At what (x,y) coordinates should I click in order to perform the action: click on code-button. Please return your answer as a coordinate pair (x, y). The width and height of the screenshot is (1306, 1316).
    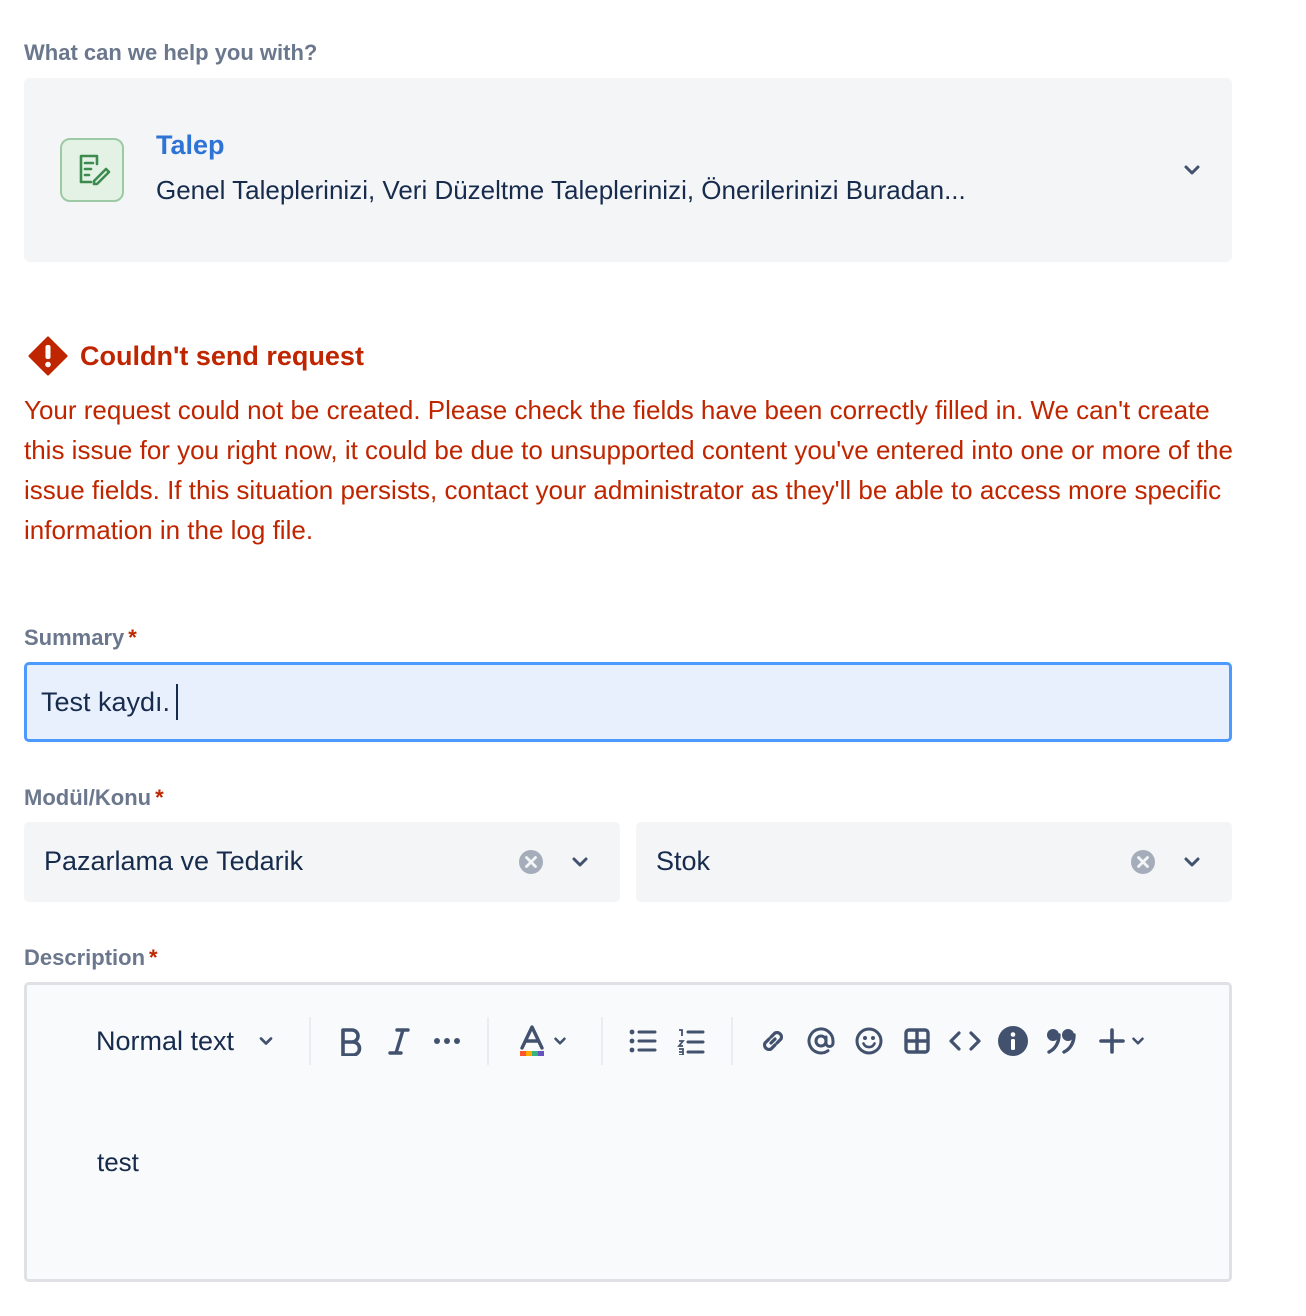
    Looking at the image, I should click on (965, 1041).